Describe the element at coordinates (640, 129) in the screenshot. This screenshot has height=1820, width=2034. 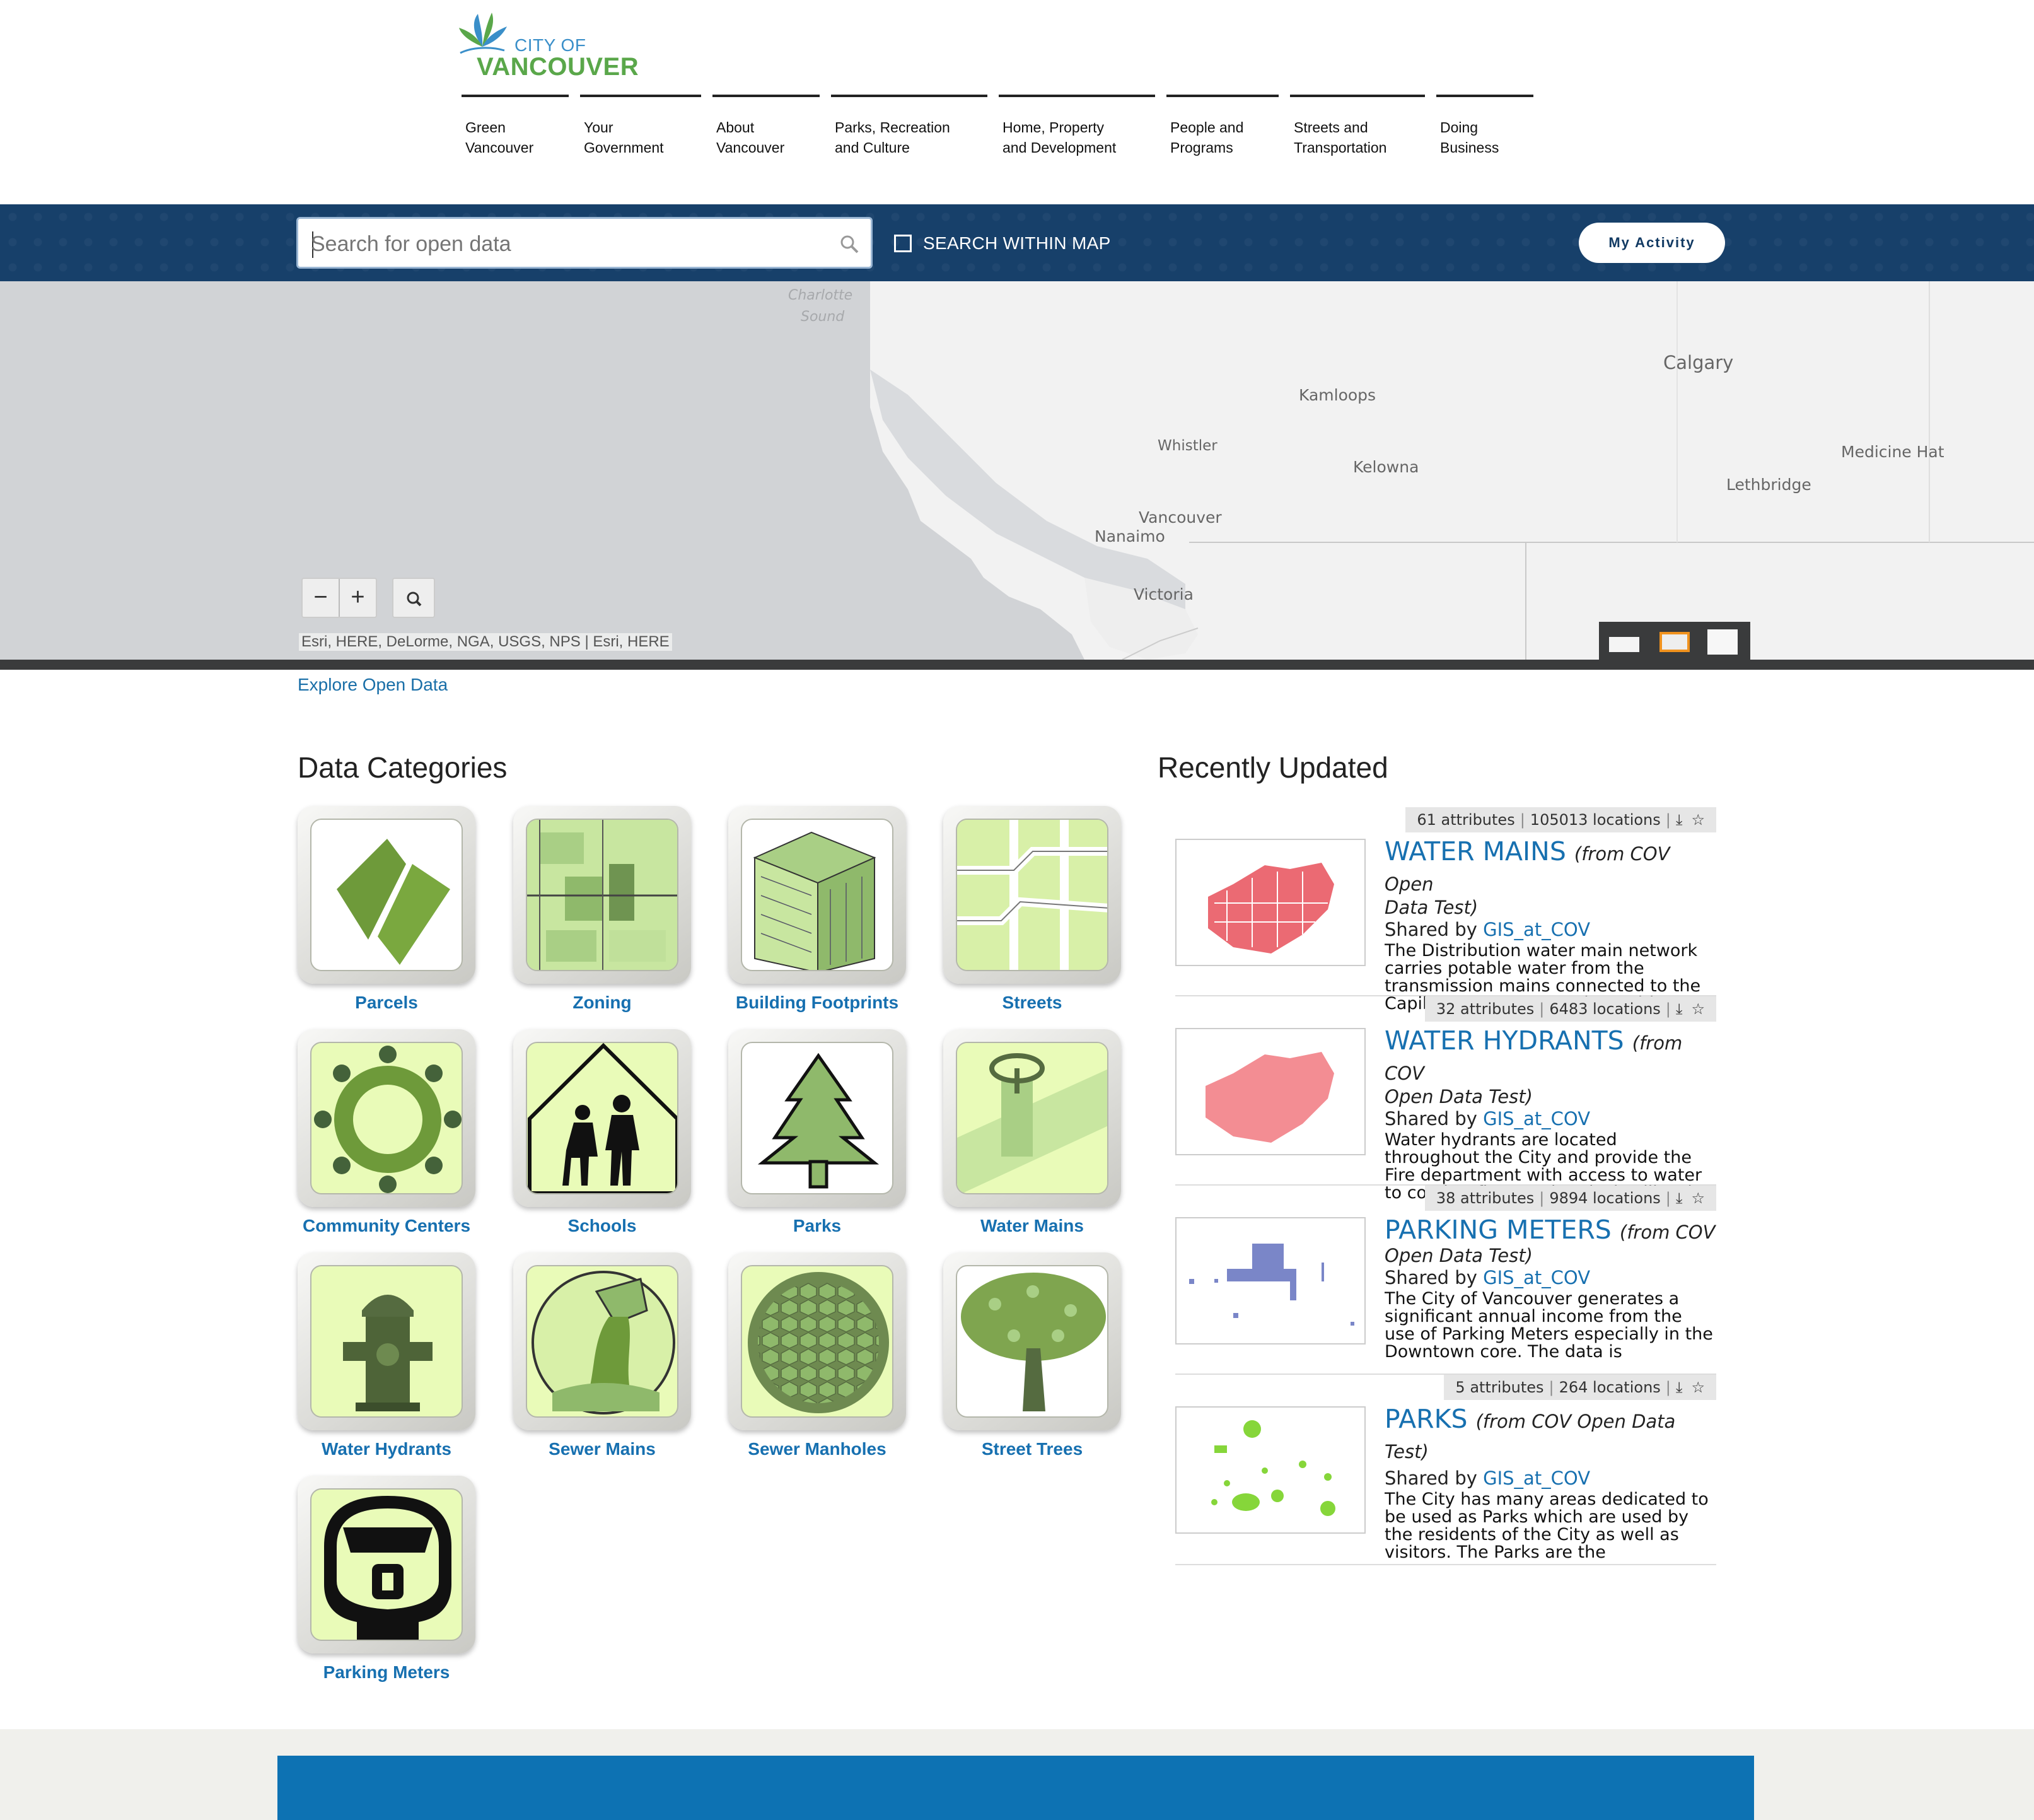
I see `nav-your-government: Your Government` at that location.